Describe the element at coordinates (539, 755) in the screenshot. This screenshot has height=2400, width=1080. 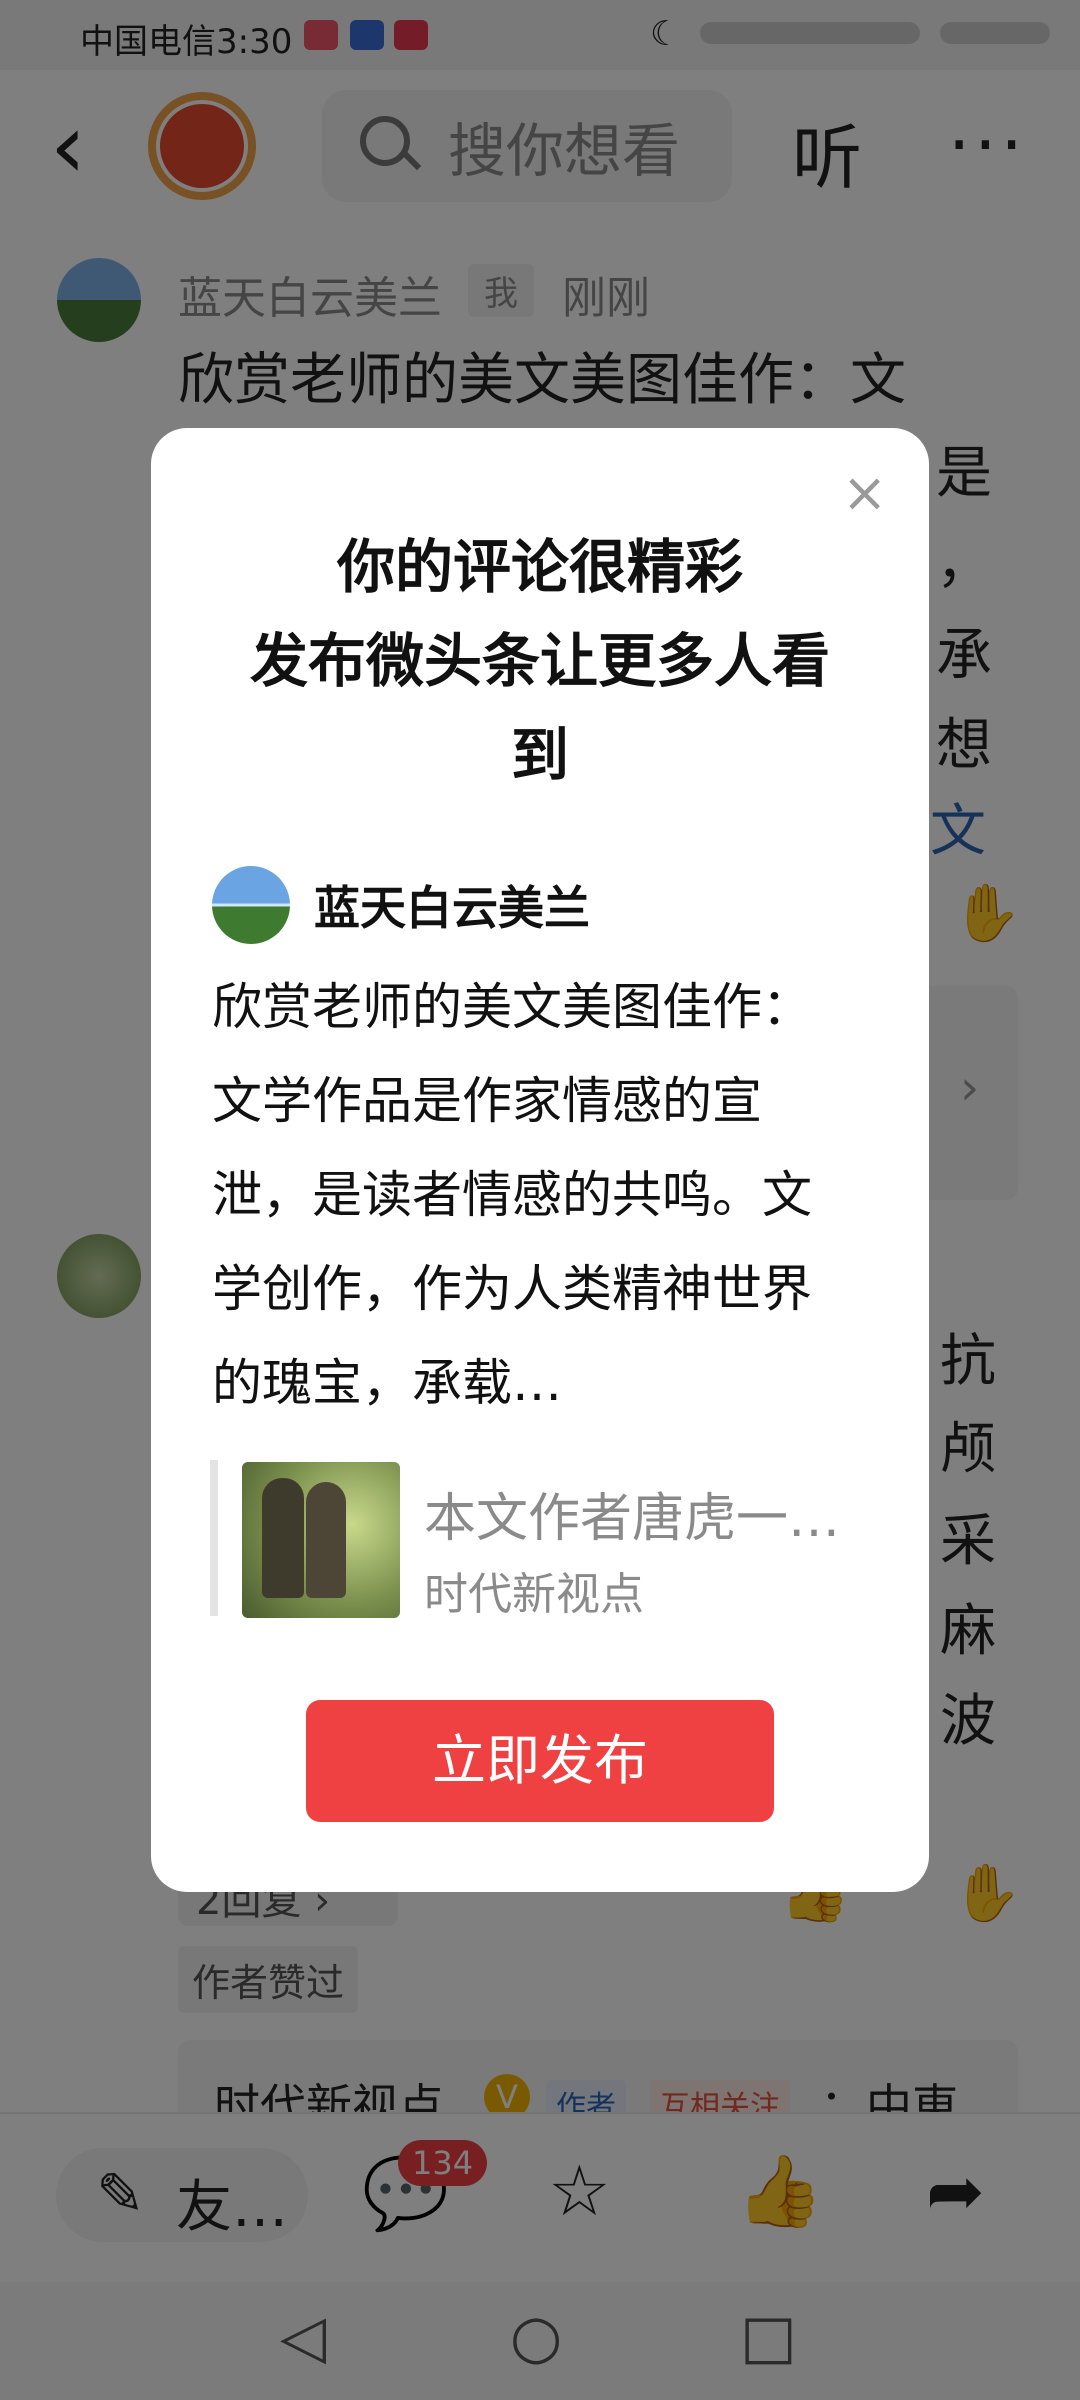
I see `dialog-title-line: 到` at that location.